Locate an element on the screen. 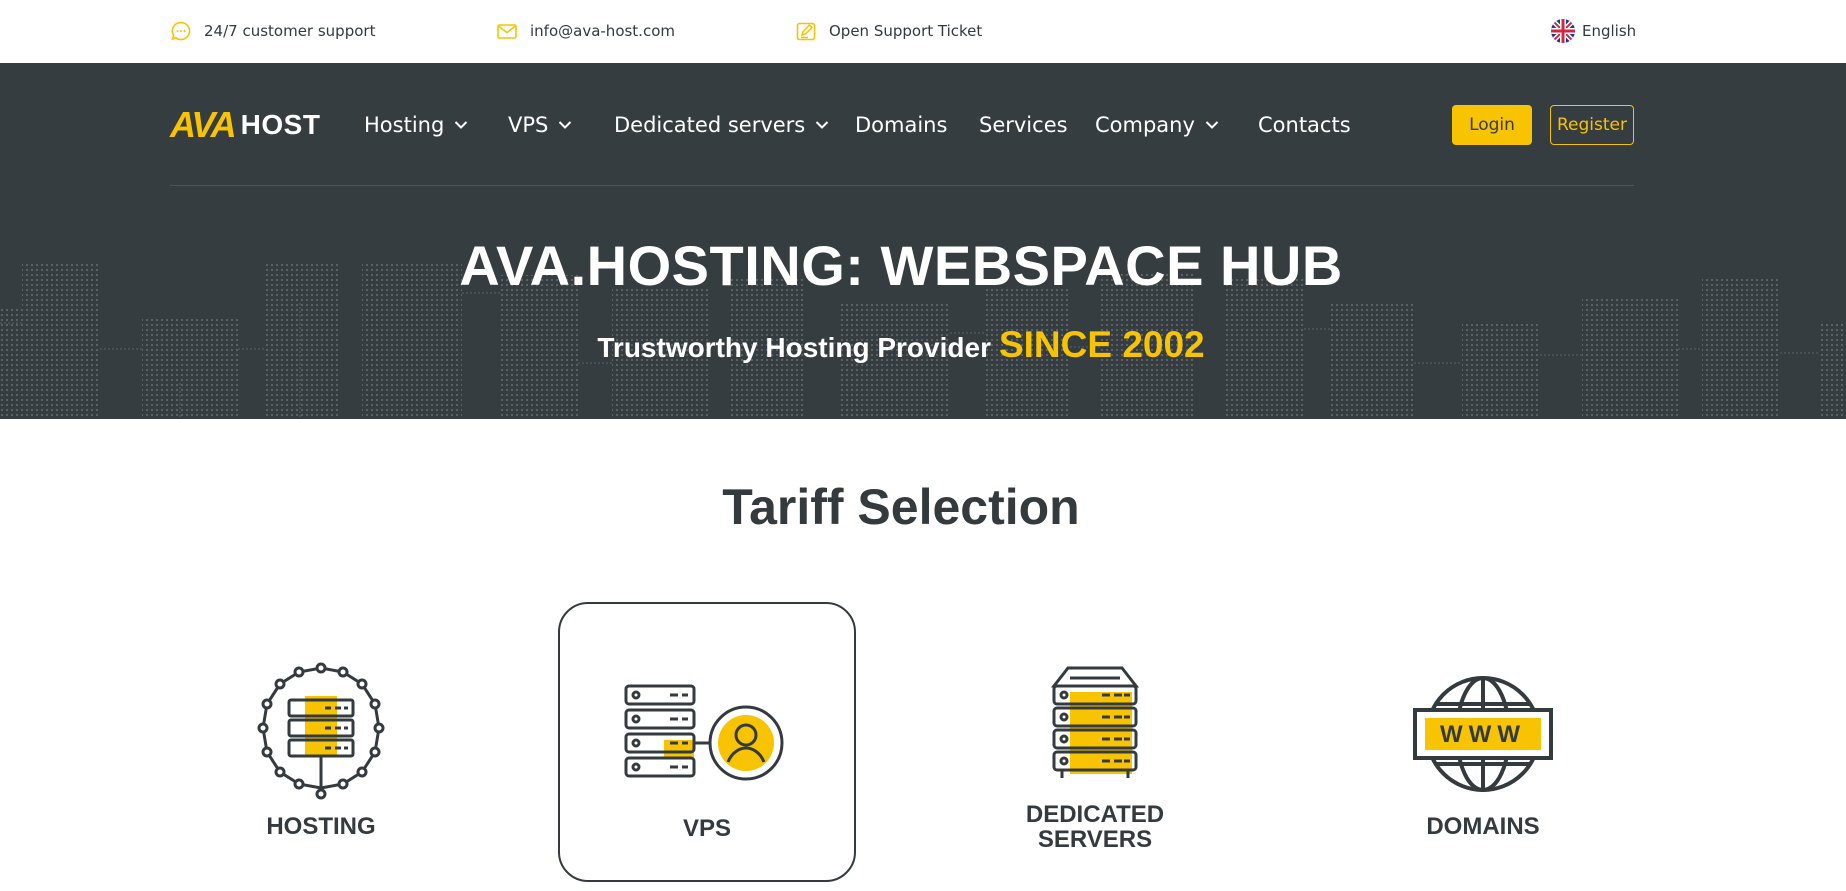  nav-services: Services is located at coordinates (1023, 125).